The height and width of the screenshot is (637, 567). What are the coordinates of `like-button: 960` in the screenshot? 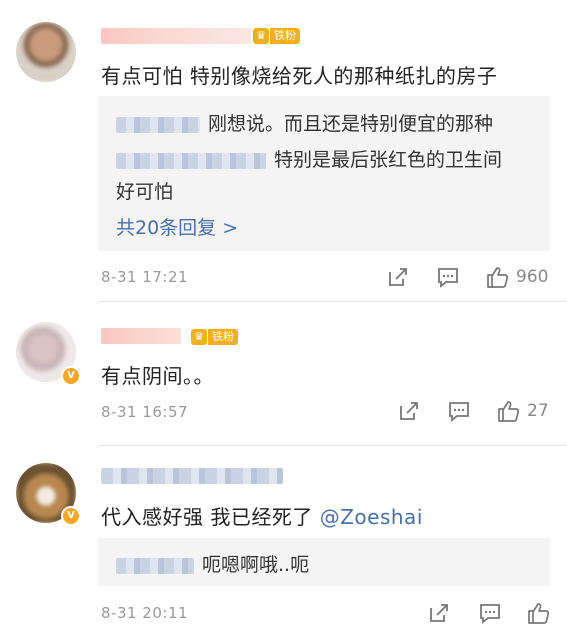 It's located at (517, 277).